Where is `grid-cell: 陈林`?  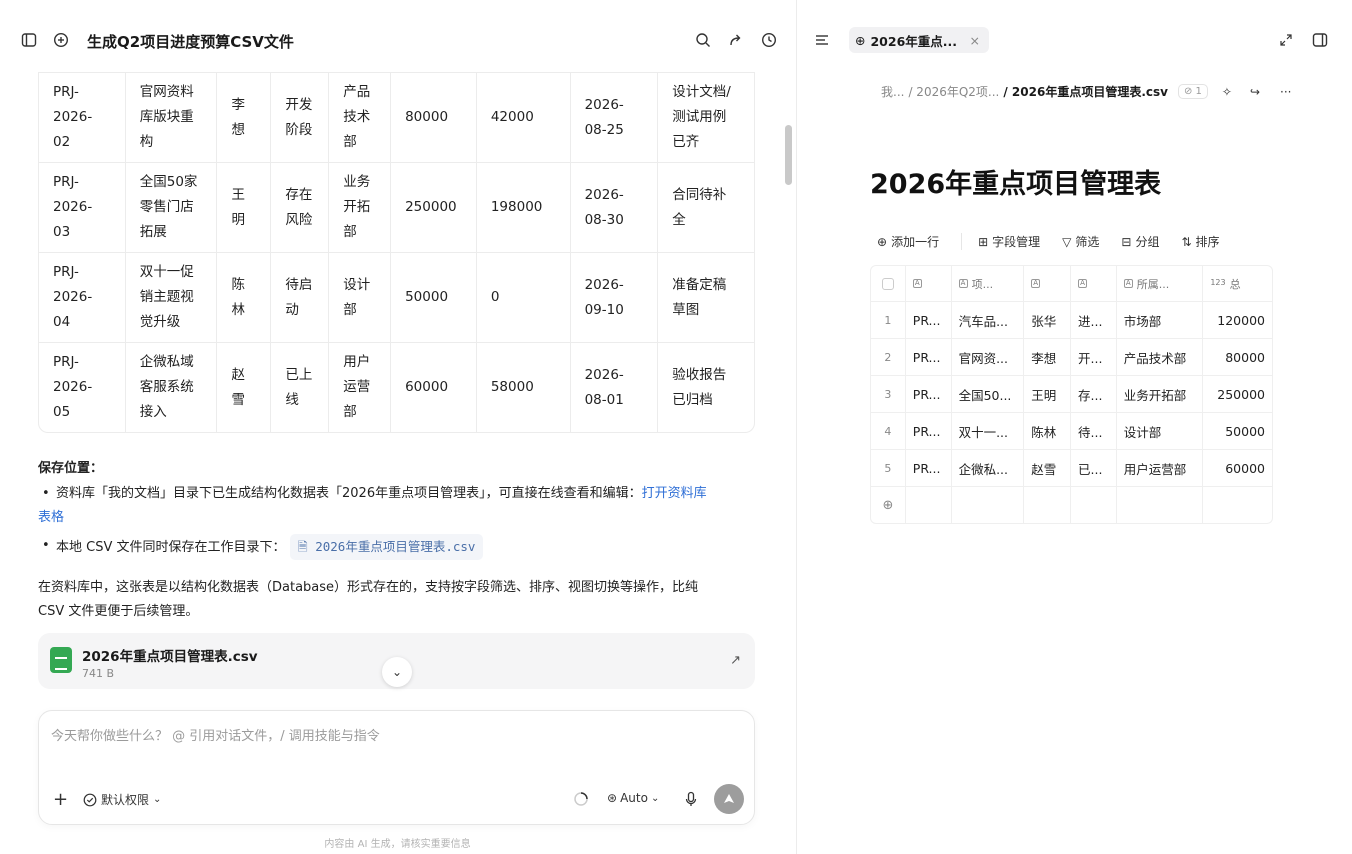 grid-cell: 陈林 is located at coordinates (1046, 431).